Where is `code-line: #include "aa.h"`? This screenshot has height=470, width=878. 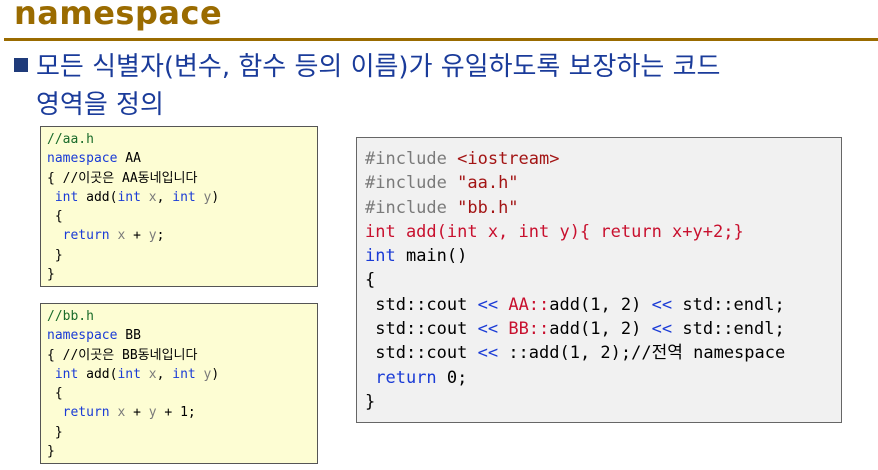 code-line: #include "aa.h" is located at coordinates (599, 183).